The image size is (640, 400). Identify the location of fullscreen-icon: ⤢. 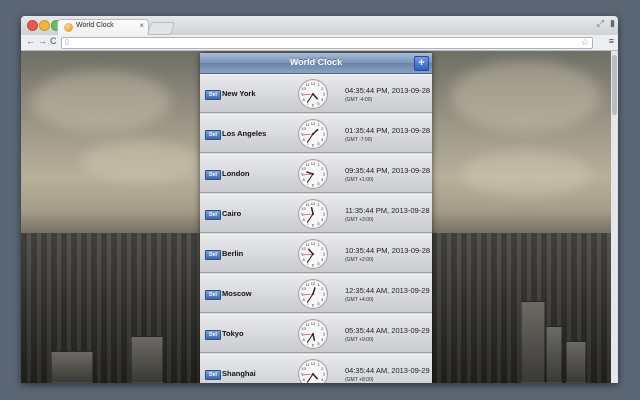
(600, 23).